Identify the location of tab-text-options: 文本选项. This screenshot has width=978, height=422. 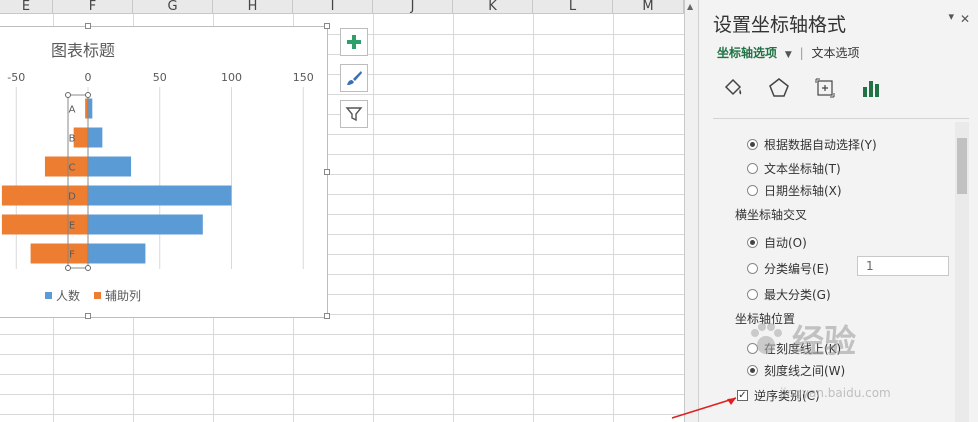
(835, 53).